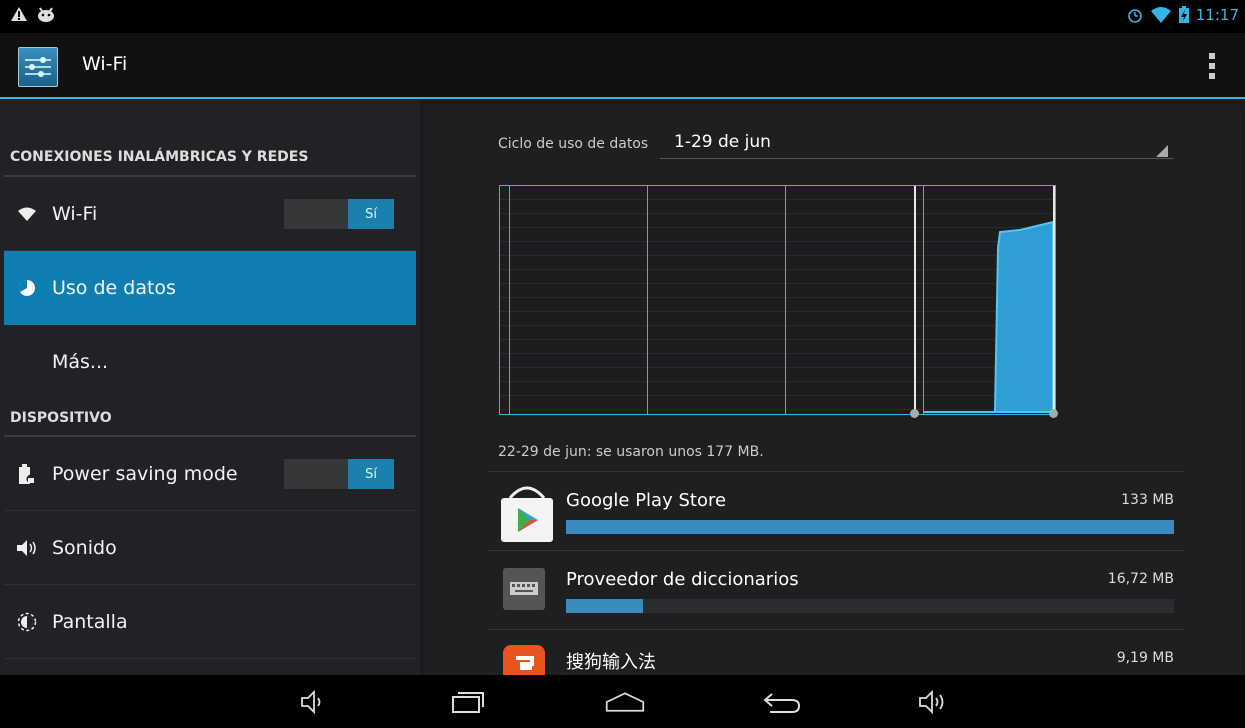 The width and height of the screenshot is (1245, 728). What do you see at coordinates (573, 144) in the screenshot?
I see `cycle-label: Ciclo de uso de datos` at bounding box center [573, 144].